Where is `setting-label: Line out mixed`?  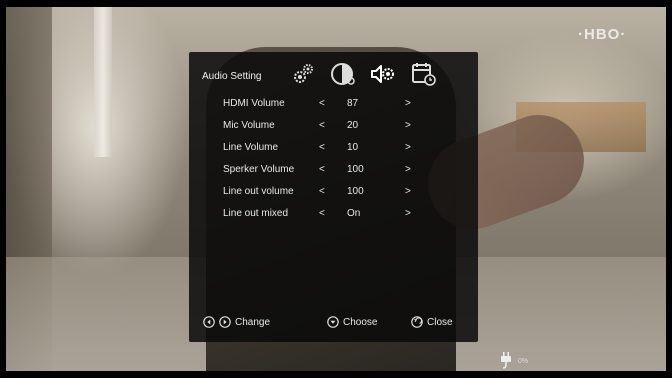 setting-label: Line out mixed is located at coordinates (256, 213).